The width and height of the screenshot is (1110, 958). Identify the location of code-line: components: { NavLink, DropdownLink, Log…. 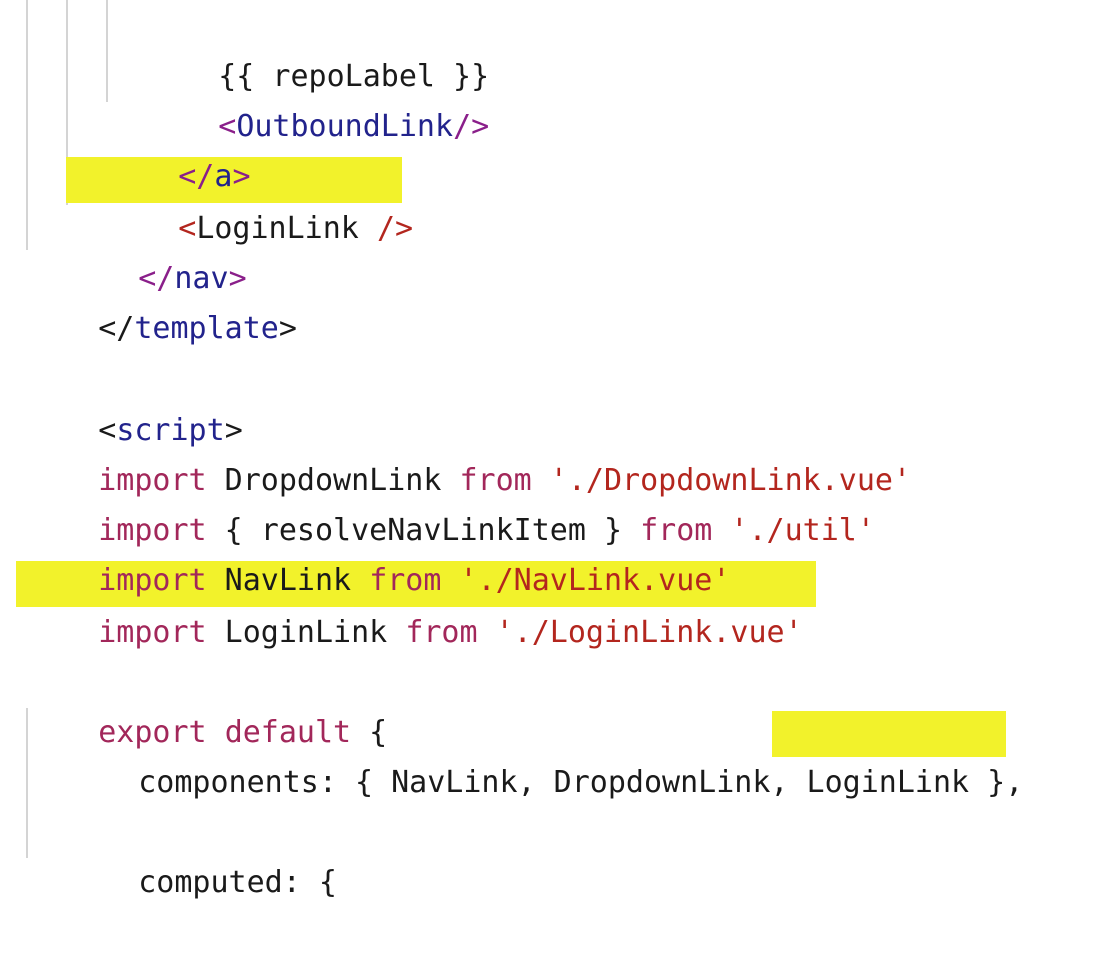
(544, 754).